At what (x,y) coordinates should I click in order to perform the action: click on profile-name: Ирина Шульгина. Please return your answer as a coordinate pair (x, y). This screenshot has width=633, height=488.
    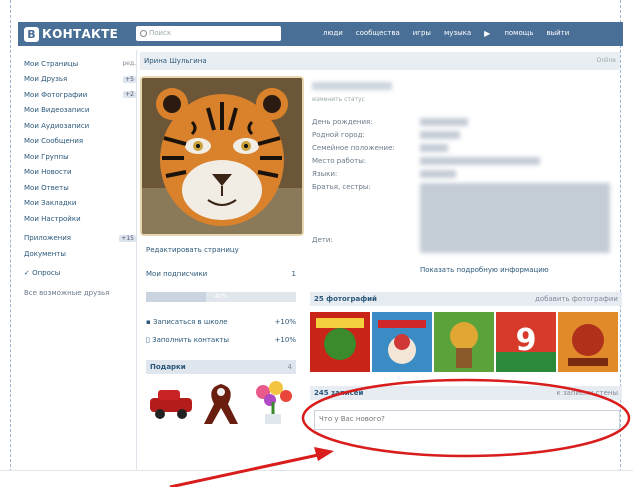
    Looking at the image, I should click on (175, 61).